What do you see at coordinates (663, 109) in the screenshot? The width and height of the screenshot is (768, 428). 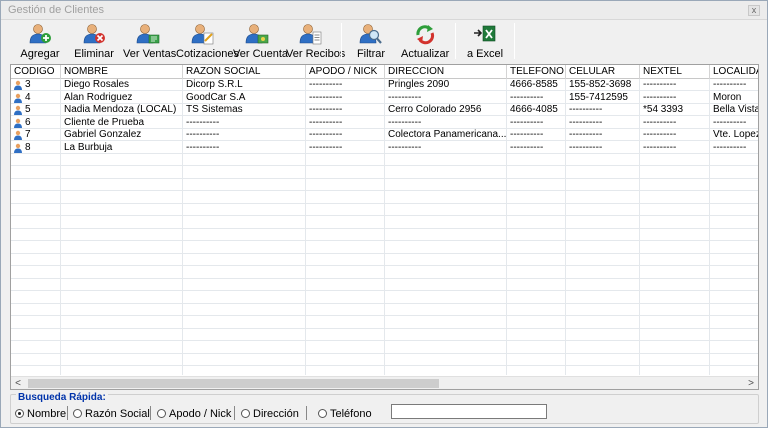 I see `cell-nextel: *54 3393` at bounding box center [663, 109].